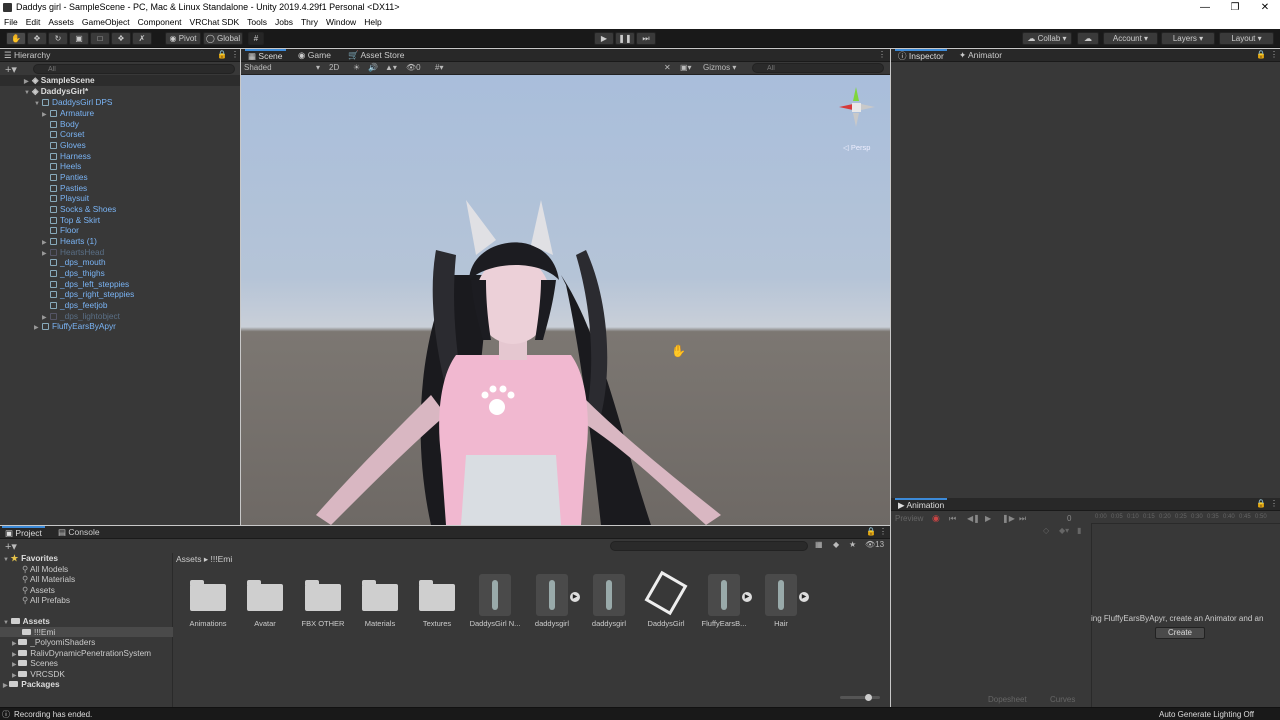 This screenshot has width=1280, height=720. I want to click on layers-dropdown: Layers ▾, so click(1188, 38).